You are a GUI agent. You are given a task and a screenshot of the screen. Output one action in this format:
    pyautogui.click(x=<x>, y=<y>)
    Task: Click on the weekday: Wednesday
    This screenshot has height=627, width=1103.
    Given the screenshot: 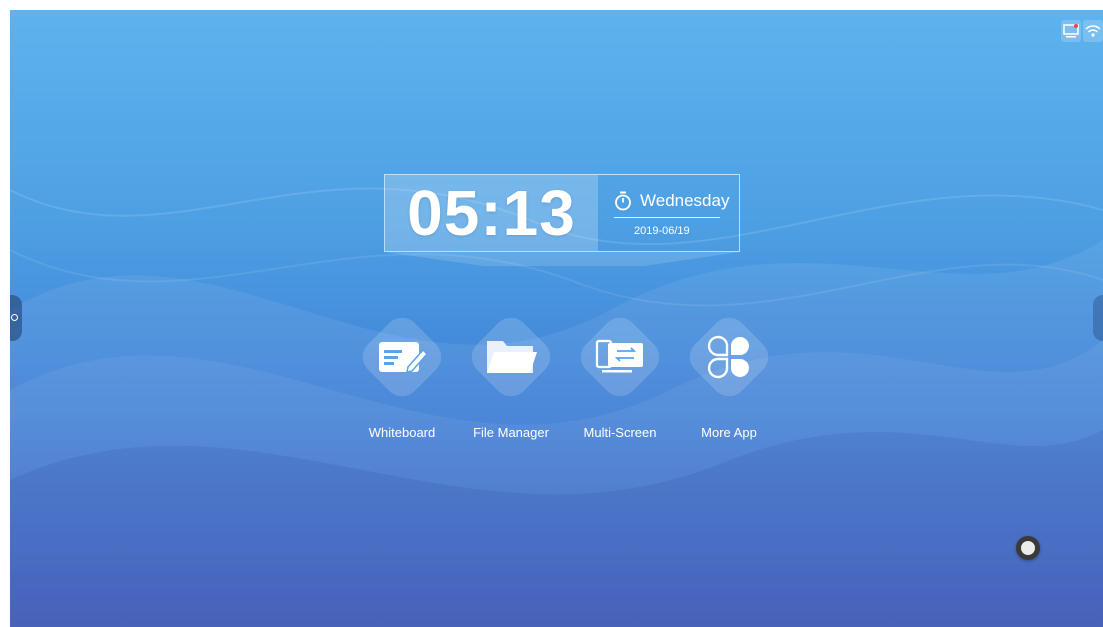 What is the action you would take?
    pyautogui.click(x=685, y=200)
    